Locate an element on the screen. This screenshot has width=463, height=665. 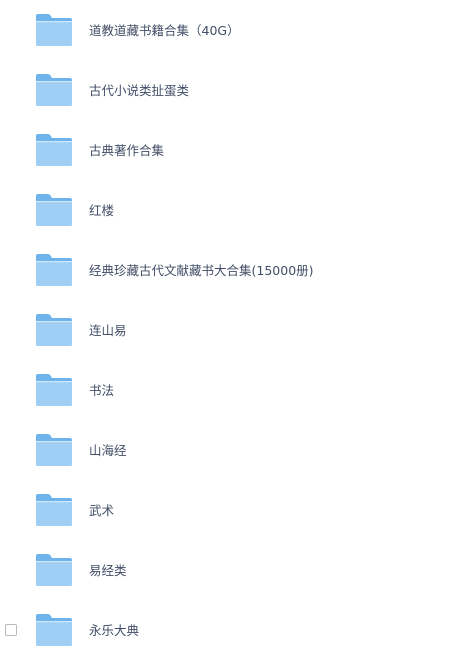
folder-name: 红楼 is located at coordinates (101, 211).